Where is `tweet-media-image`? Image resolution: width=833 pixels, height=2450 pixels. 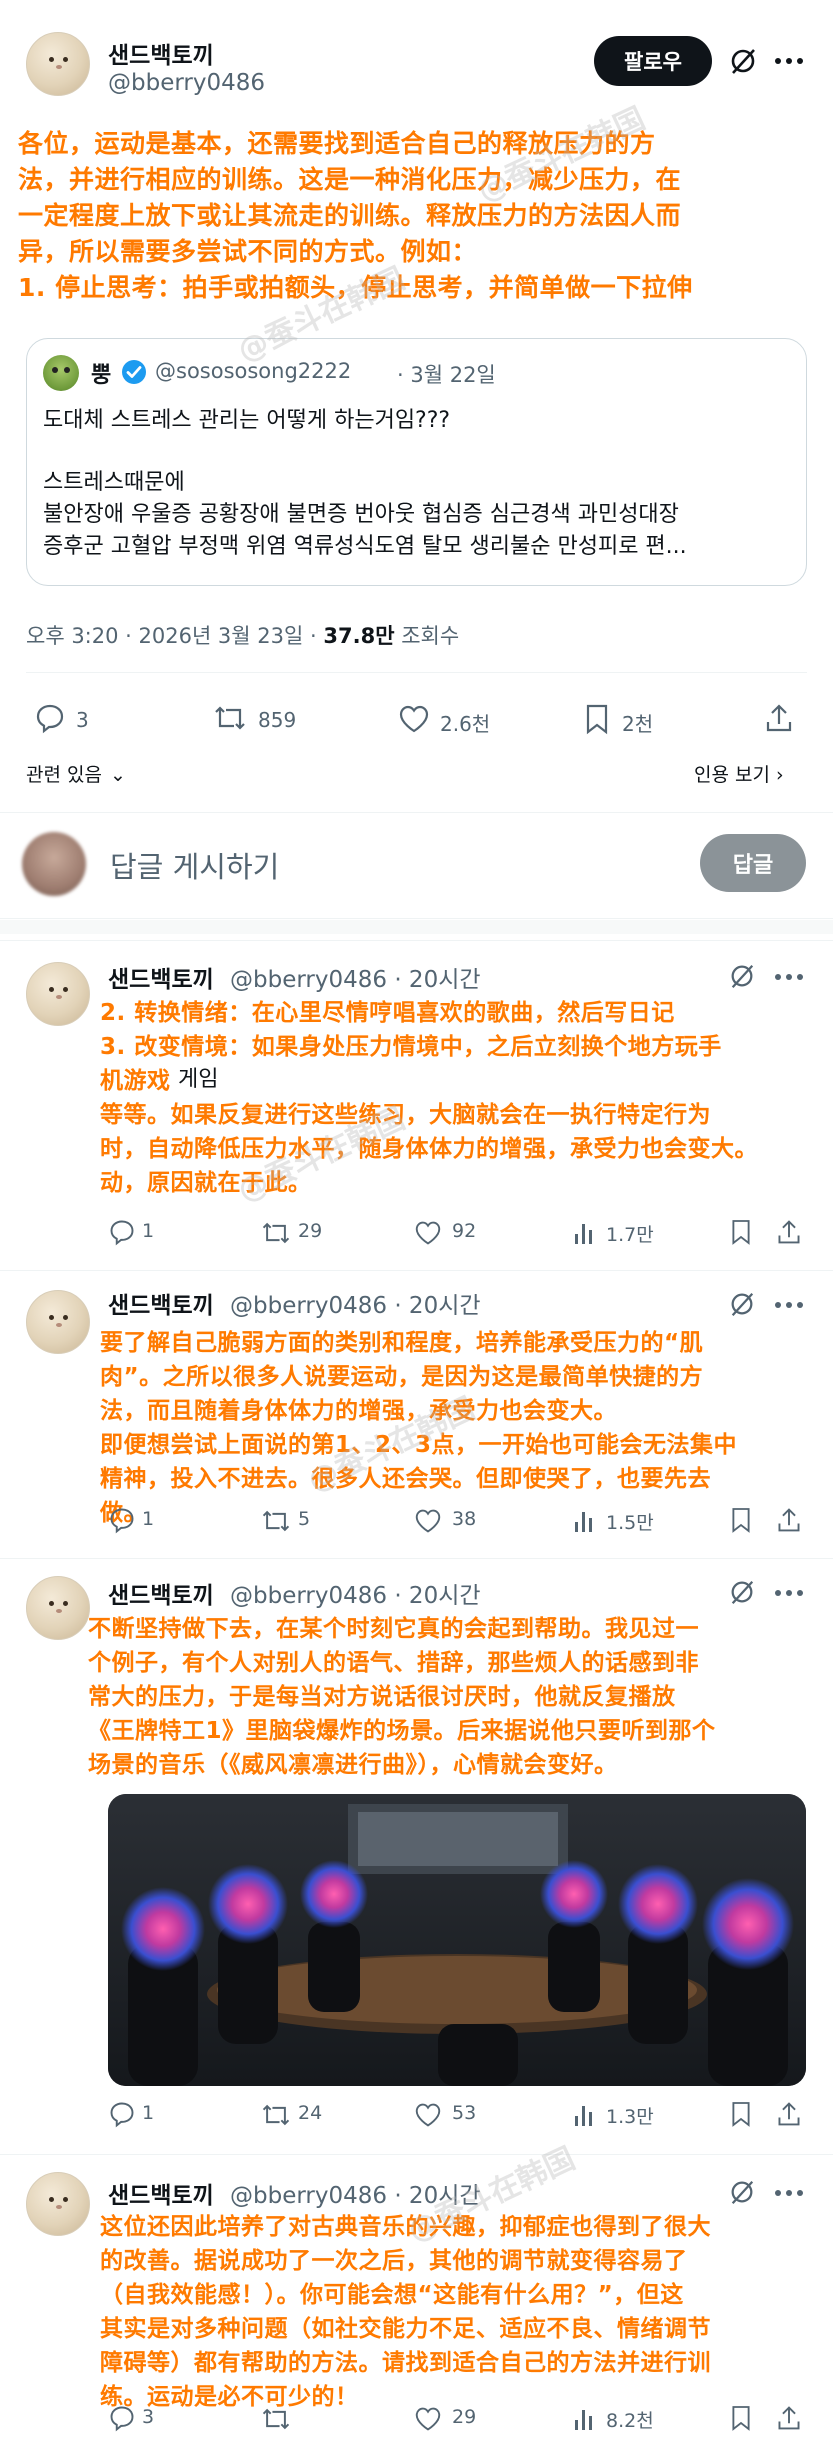
tweet-media-image is located at coordinates (457, 1940).